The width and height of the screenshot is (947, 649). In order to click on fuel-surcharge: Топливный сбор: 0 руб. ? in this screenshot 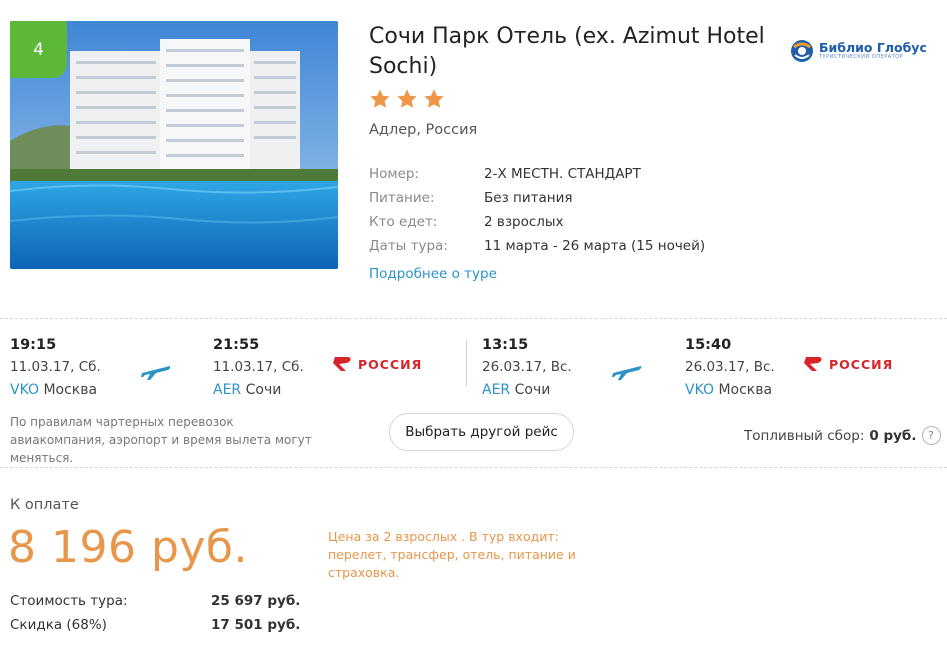, I will do `click(842, 435)`.